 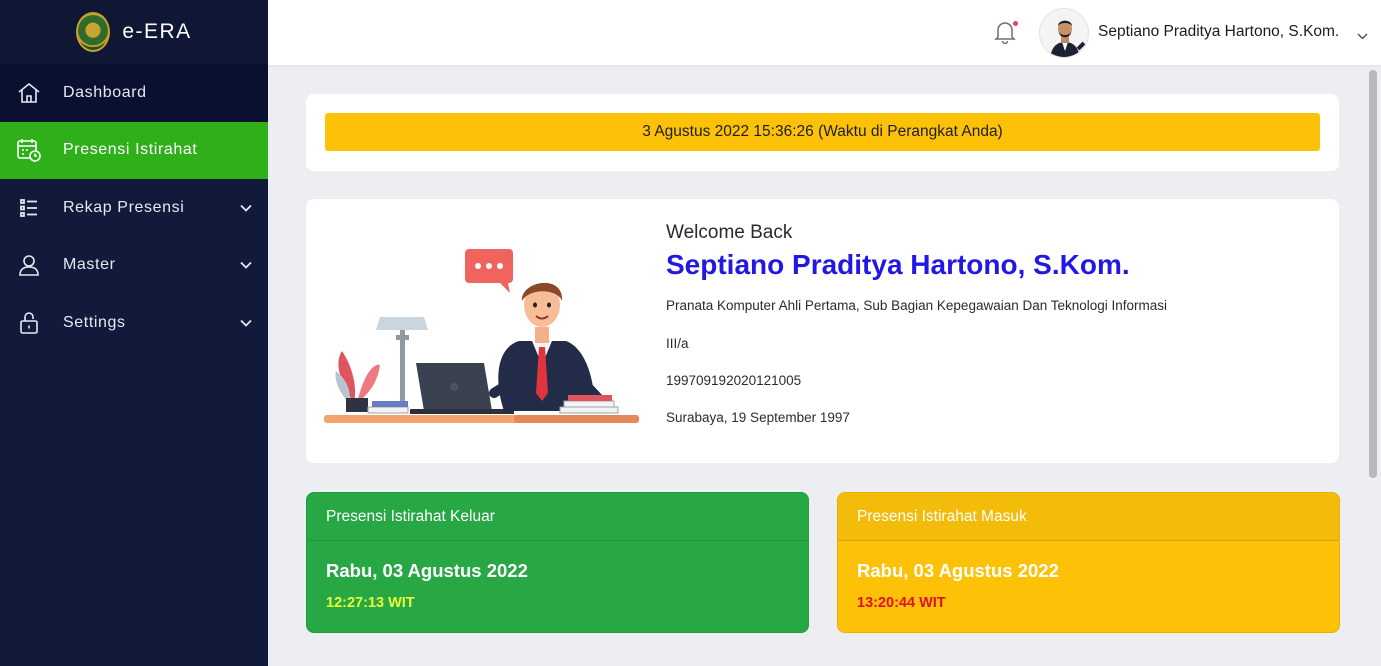 I want to click on sidebar-item-rekap-presensi: Rekap Presensi, so click(x=134, y=208).